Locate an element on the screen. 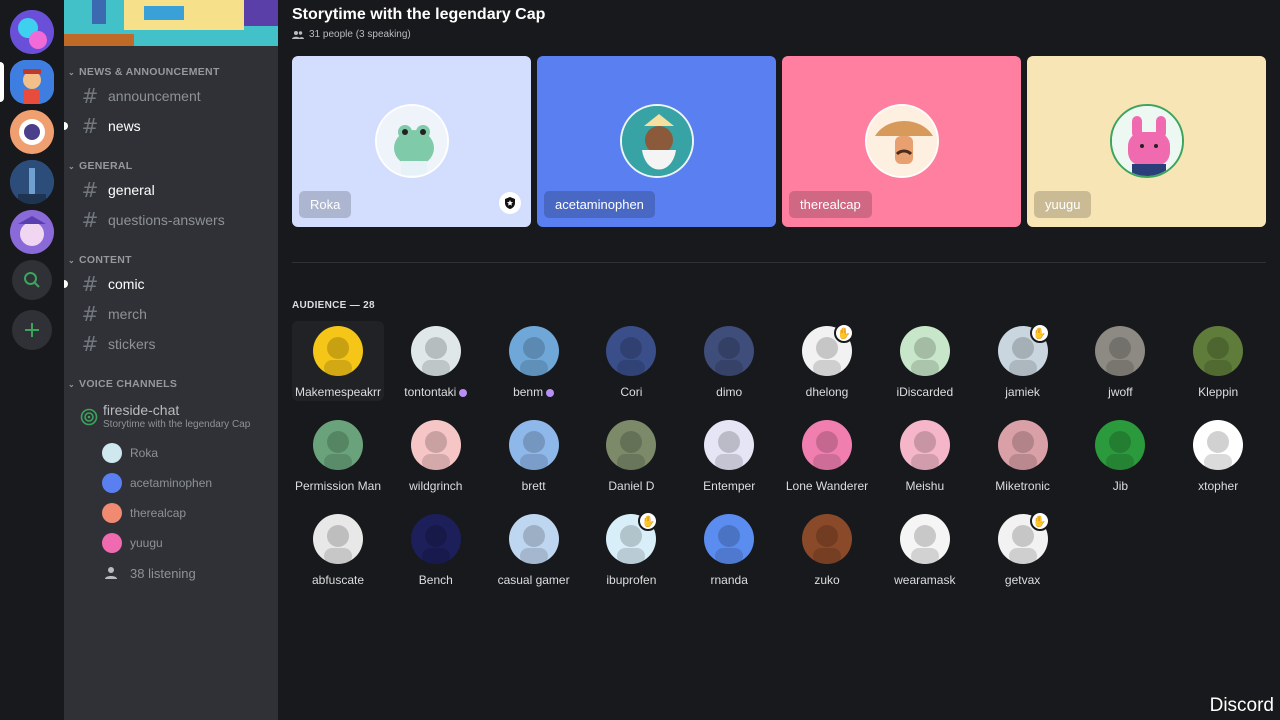 This screenshot has height=720, width=1280. username: rnanda is located at coordinates (729, 580).